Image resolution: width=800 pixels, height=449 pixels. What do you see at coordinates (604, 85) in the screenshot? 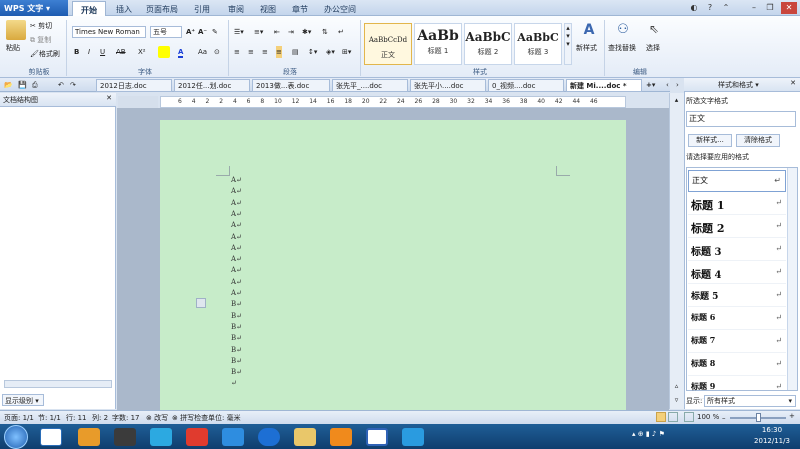
I see `doc-tab-active: 新建 Mi....doc *` at bounding box center [604, 85].